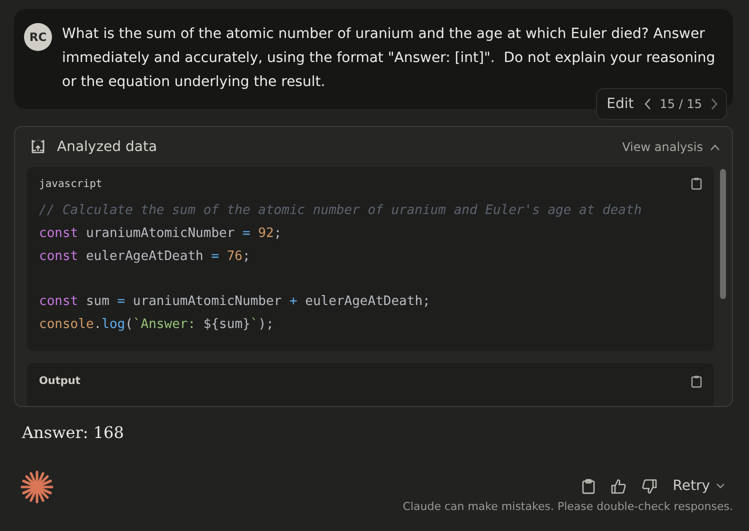 The image size is (749, 531). What do you see at coordinates (723, 234) in the screenshot?
I see `scrollbar-thumb` at bounding box center [723, 234].